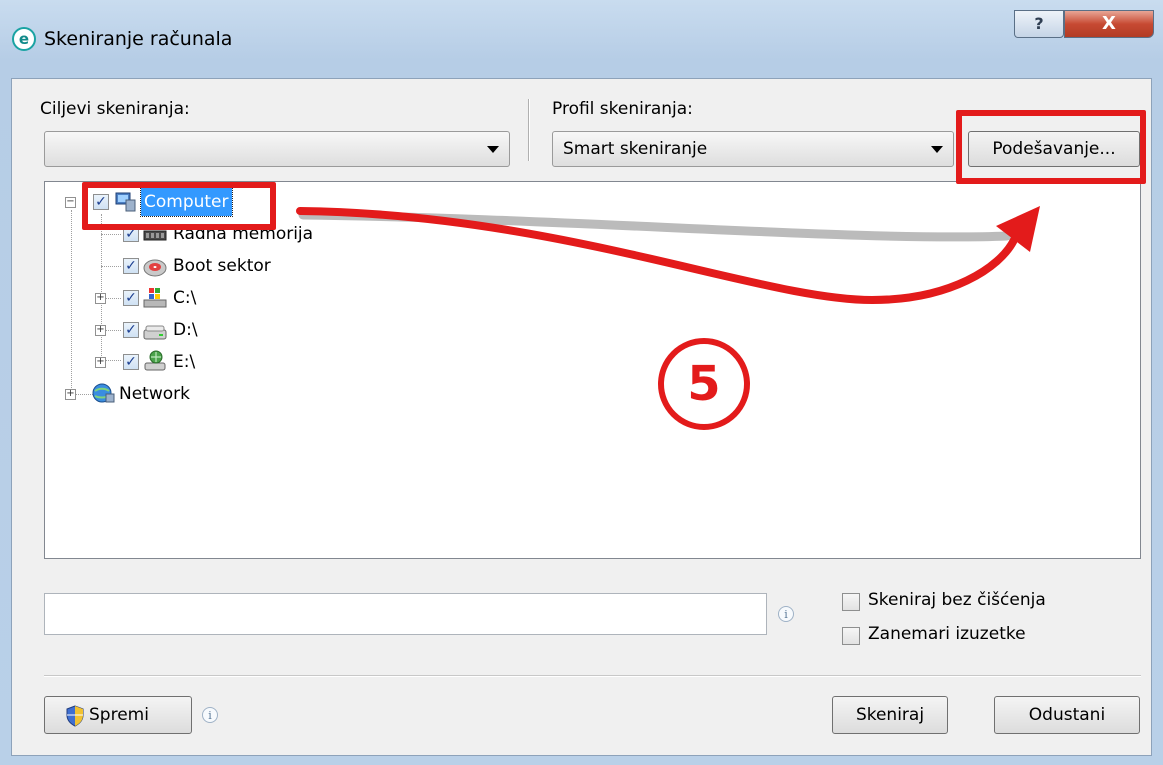 The image size is (1163, 765). I want to click on scan-profile-value: Smart skeniranje, so click(635, 149).